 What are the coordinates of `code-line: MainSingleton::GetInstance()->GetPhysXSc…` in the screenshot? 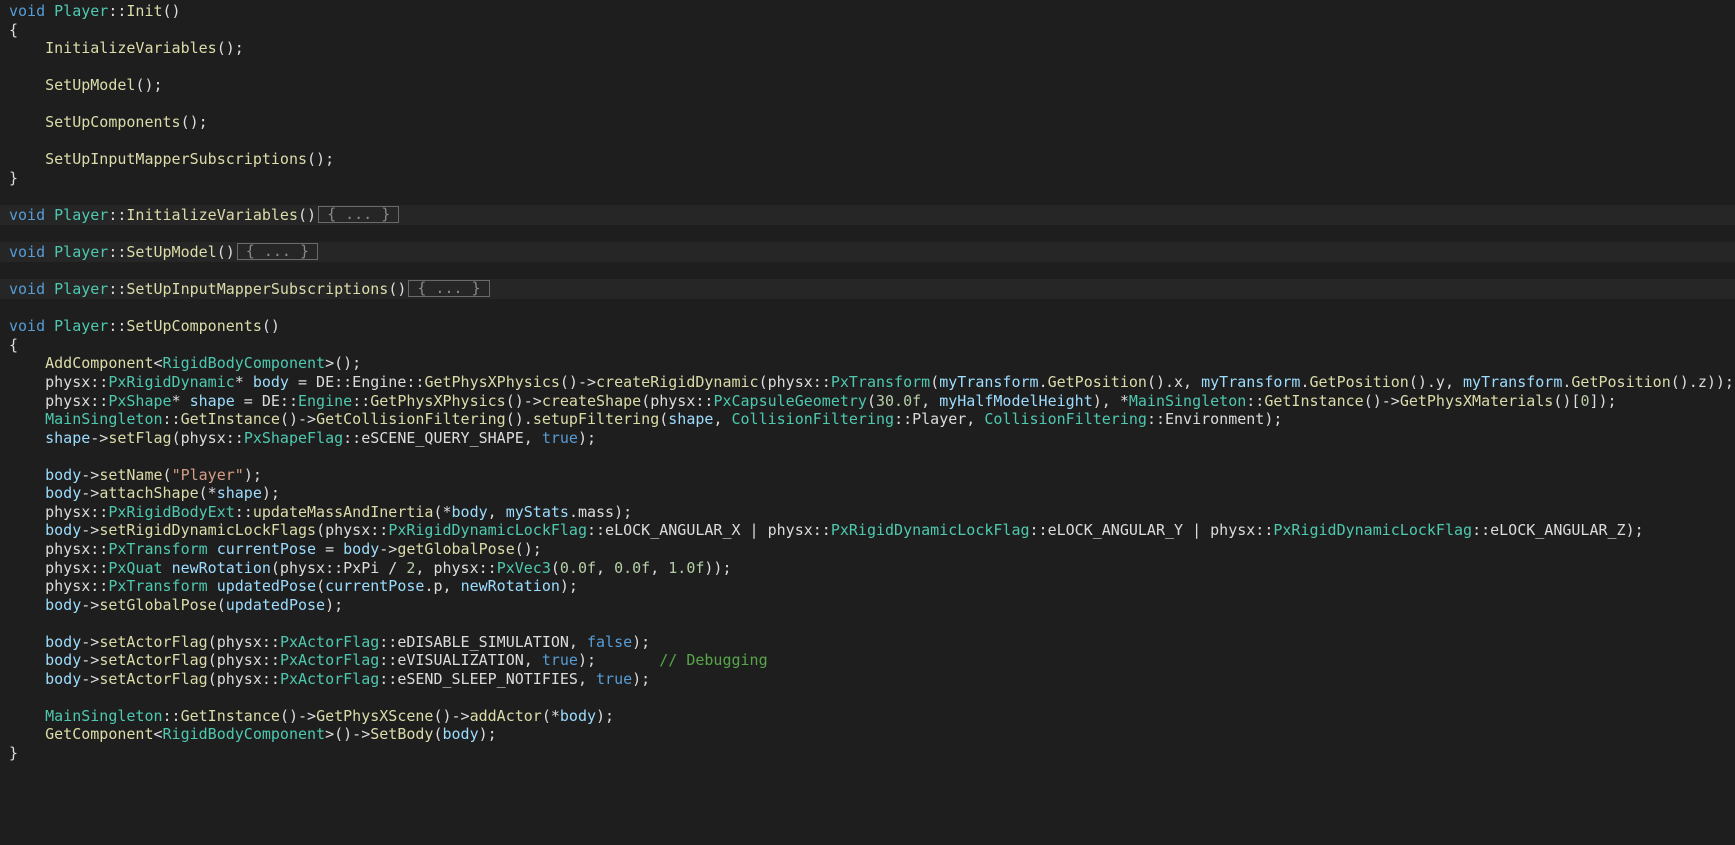 It's located at (867, 716).